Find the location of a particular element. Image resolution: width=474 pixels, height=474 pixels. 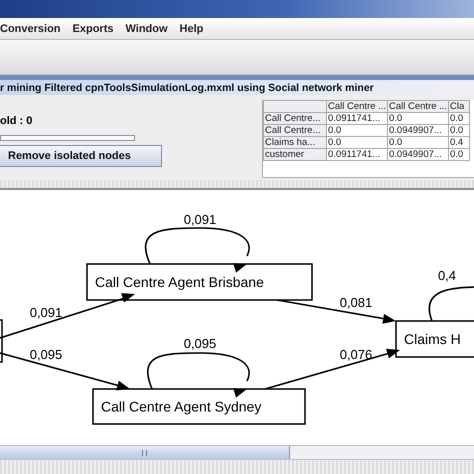

scroll-thumb is located at coordinates (145, 452).